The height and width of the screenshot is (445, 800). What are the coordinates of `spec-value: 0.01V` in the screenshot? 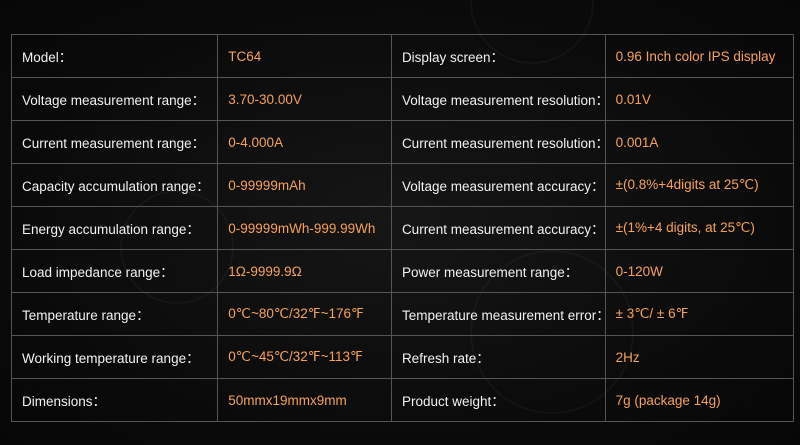 It's located at (699, 99).